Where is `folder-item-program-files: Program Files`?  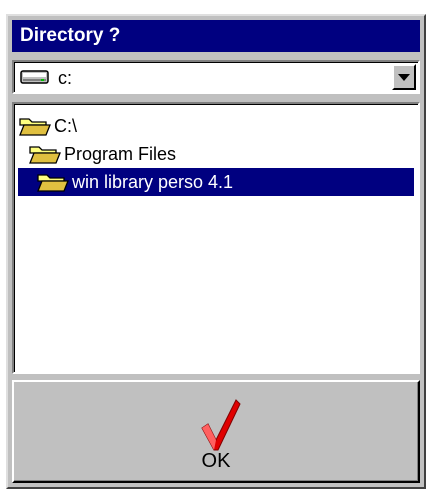 folder-item-program-files: Program Files is located at coordinates (102, 154).